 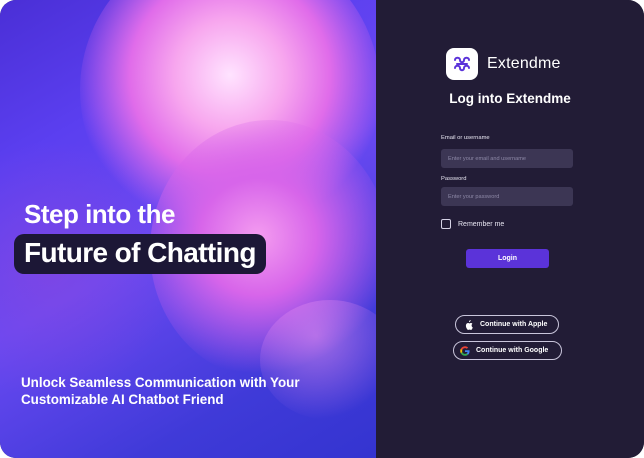 What do you see at coordinates (465, 138) in the screenshot?
I see `email-label: Email or username` at bounding box center [465, 138].